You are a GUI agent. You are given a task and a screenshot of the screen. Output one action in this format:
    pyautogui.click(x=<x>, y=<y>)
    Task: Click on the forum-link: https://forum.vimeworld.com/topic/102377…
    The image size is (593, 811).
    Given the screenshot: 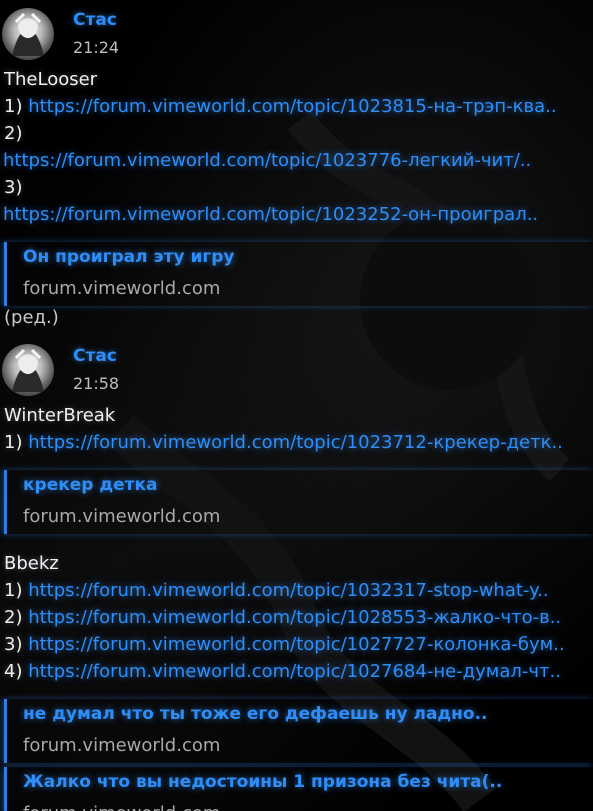 What is the action you would take?
    pyautogui.click(x=267, y=160)
    